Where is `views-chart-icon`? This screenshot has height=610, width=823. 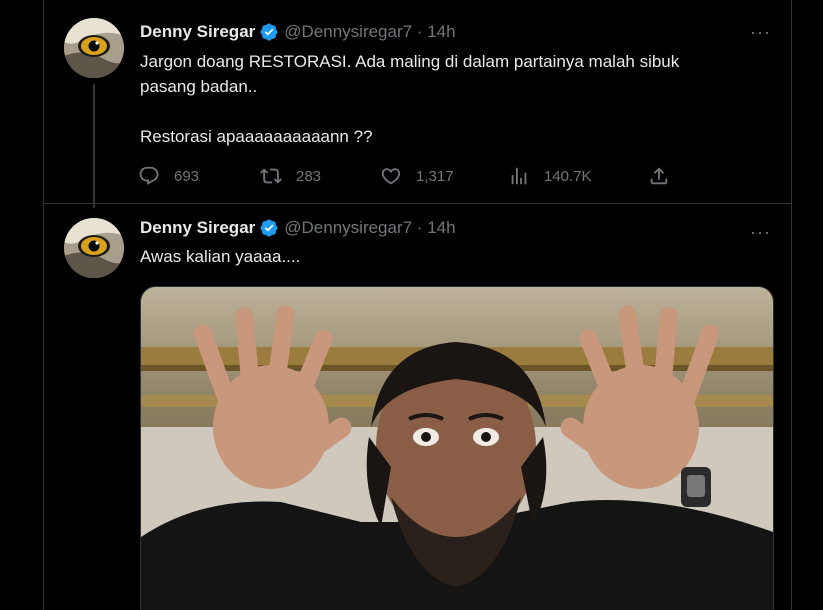
views-chart-icon is located at coordinates (519, 176).